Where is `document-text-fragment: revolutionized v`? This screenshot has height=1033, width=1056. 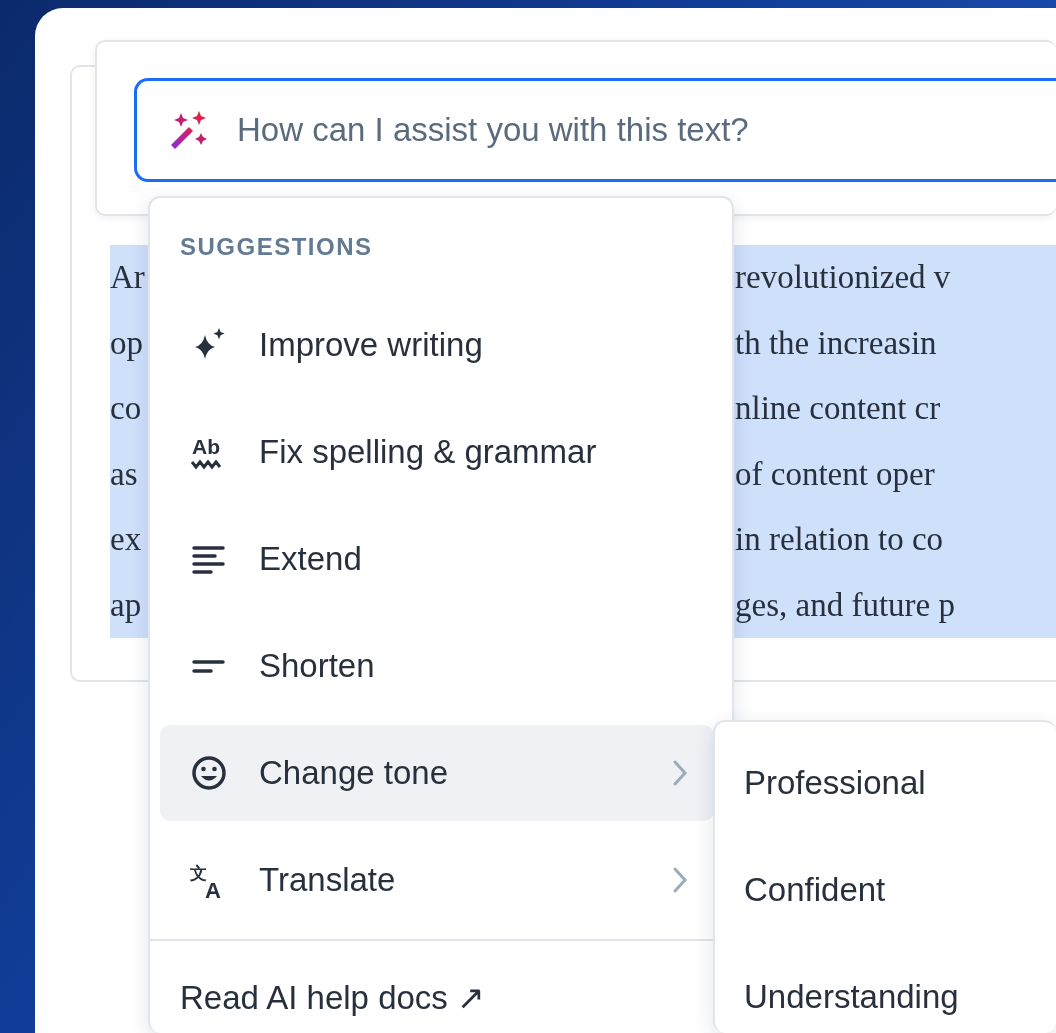
document-text-fragment: revolutionized v is located at coordinates (843, 277).